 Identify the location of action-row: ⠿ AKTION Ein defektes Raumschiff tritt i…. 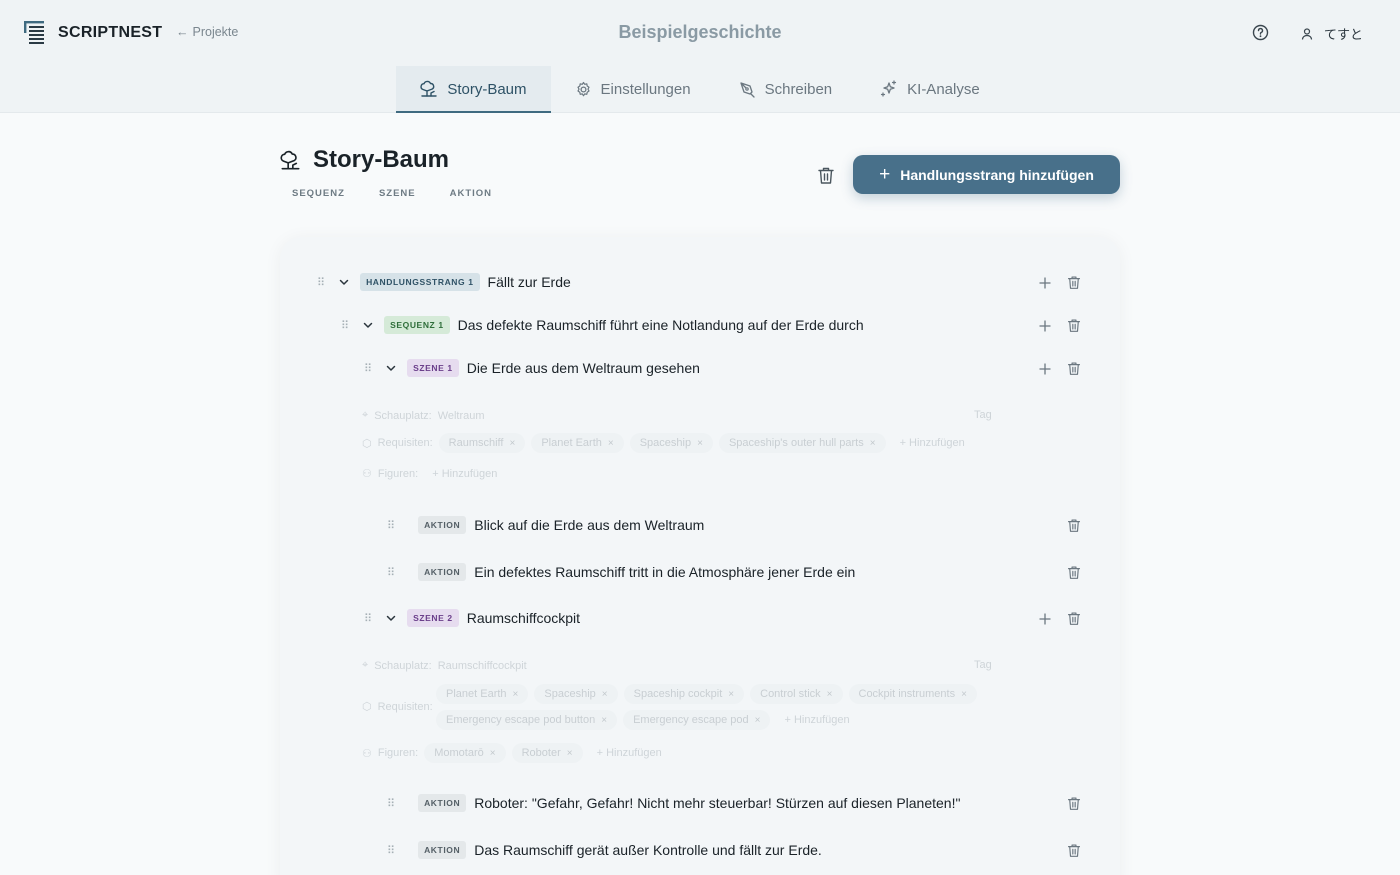
(621, 572).